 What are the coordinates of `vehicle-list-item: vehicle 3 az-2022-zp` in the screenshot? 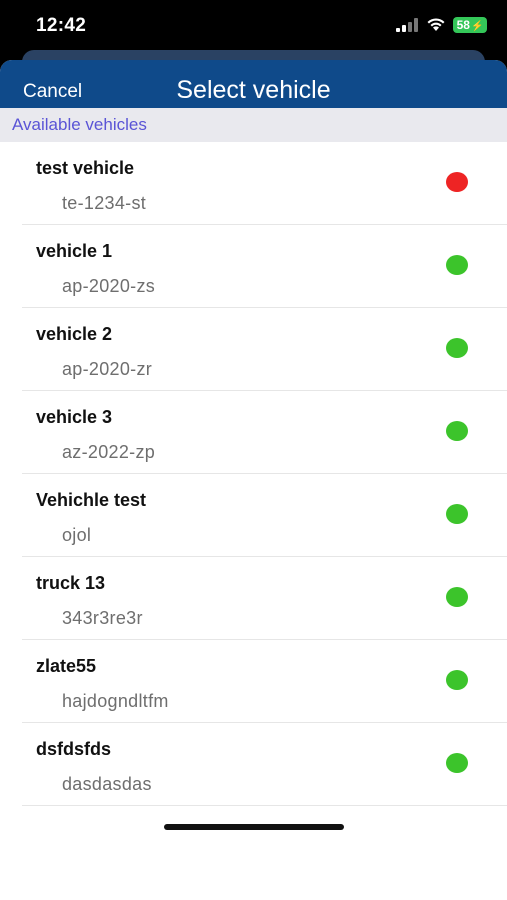 It's located at (264, 432).